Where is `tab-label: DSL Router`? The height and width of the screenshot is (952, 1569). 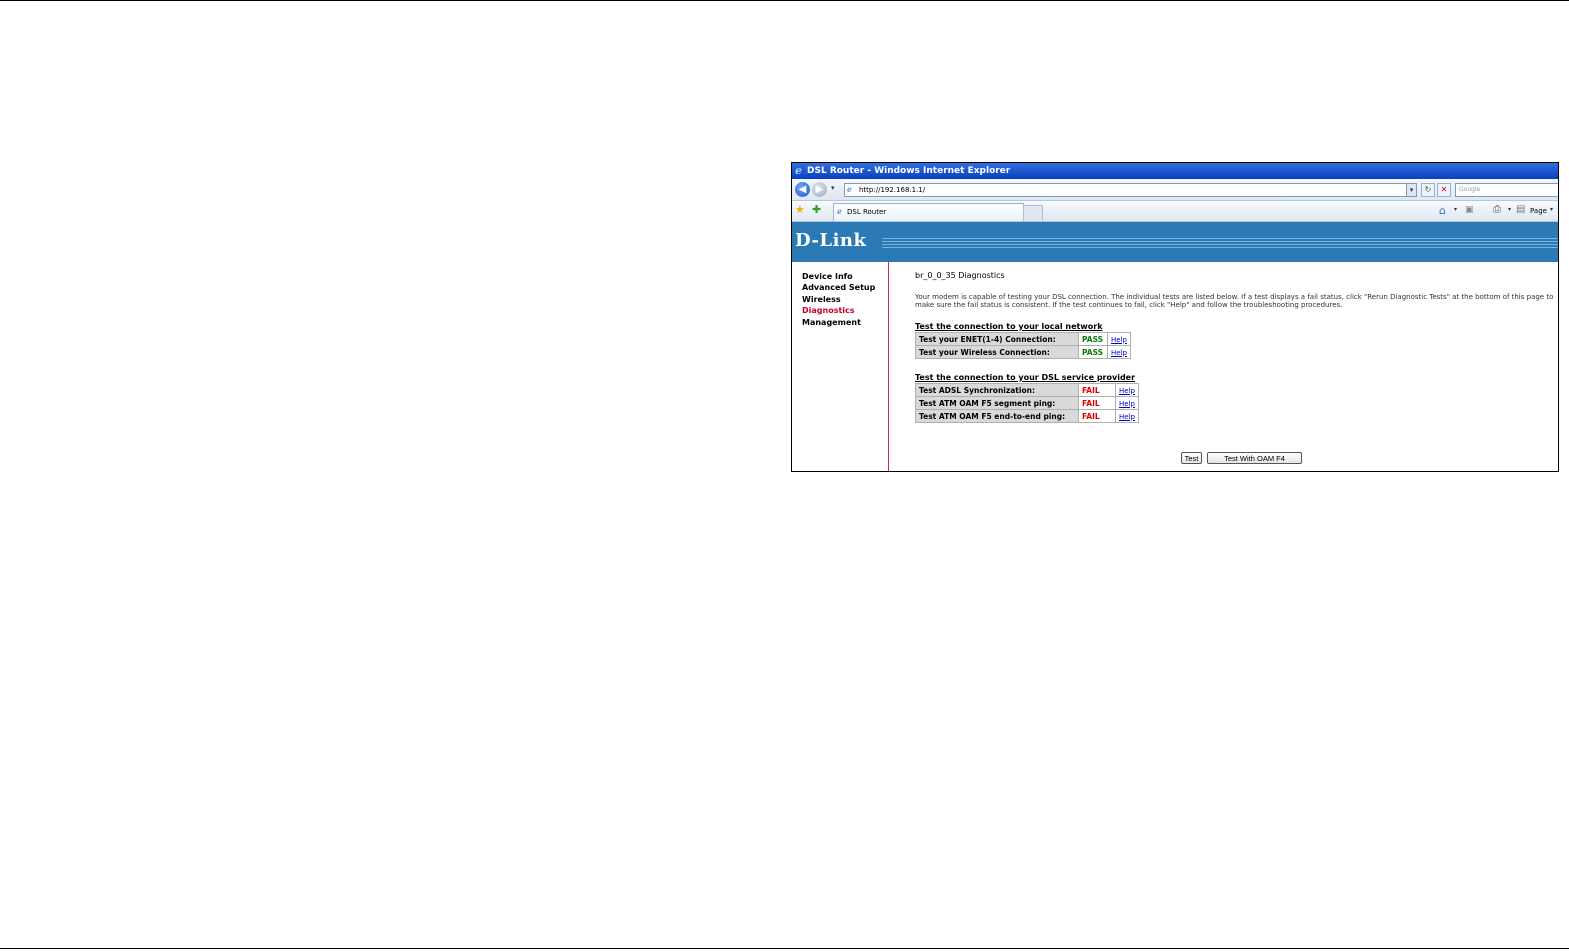
tab-label: DSL Router is located at coordinates (867, 212).